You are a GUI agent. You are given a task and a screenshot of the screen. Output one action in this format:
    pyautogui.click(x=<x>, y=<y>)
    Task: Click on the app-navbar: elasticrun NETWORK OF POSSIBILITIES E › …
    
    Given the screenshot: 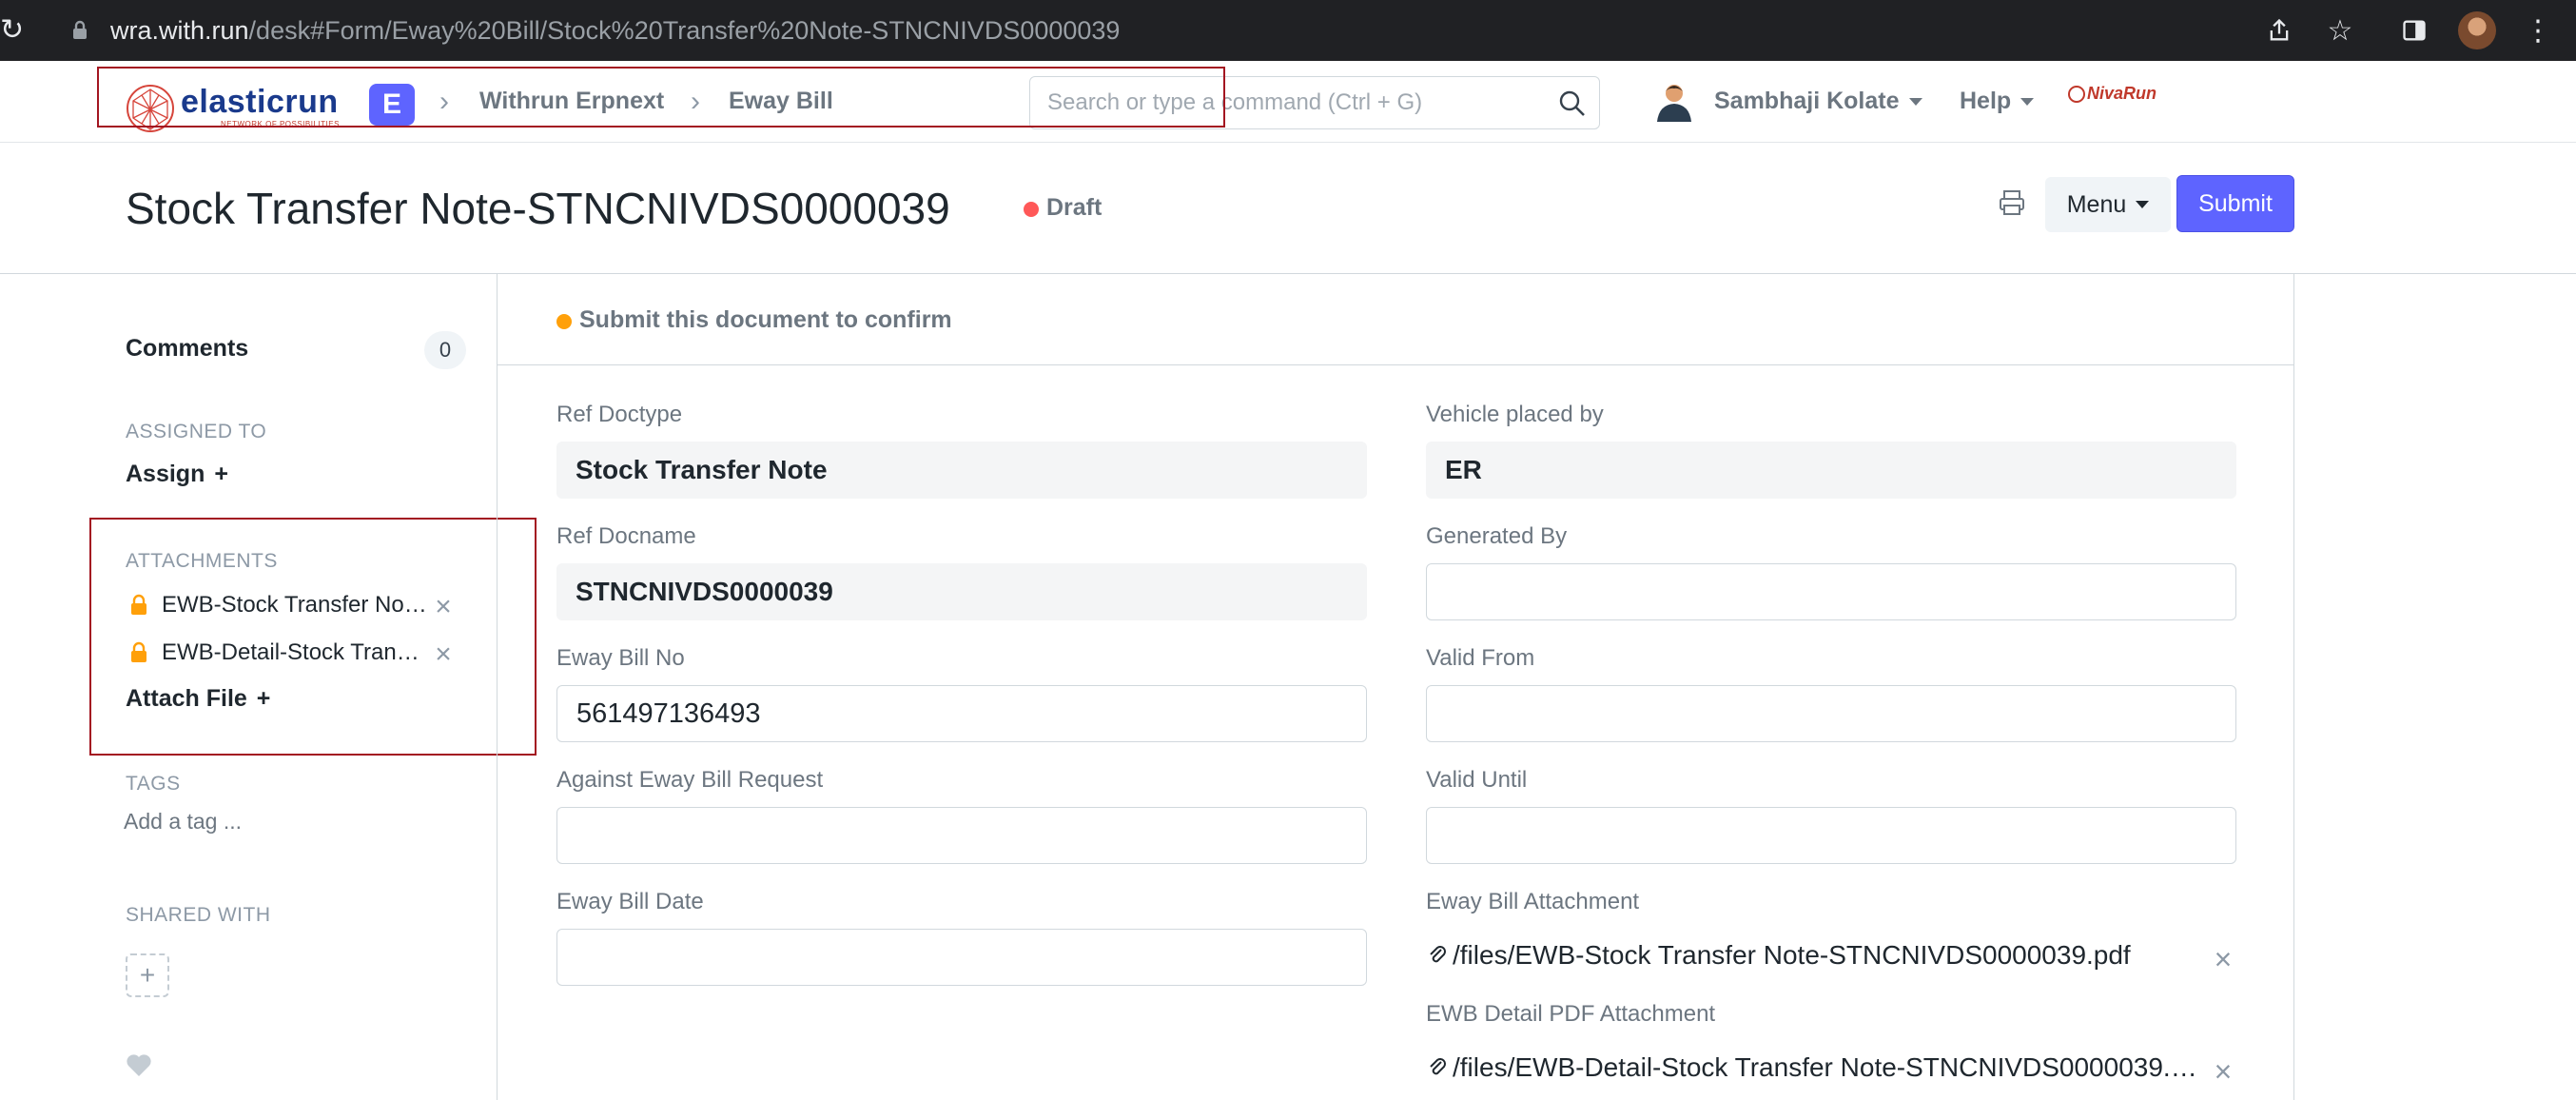 What is the action you would take?
    pyautogui.click(x=1288, y=102)
    